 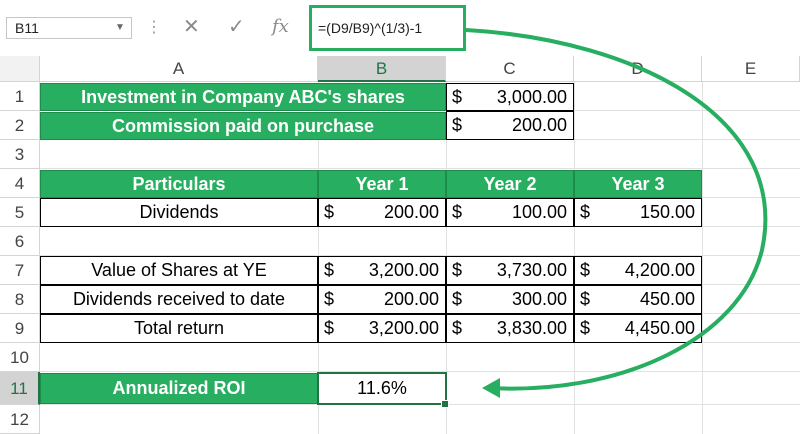 I want to click on column-header-c: C, so click(x=510, y=69).